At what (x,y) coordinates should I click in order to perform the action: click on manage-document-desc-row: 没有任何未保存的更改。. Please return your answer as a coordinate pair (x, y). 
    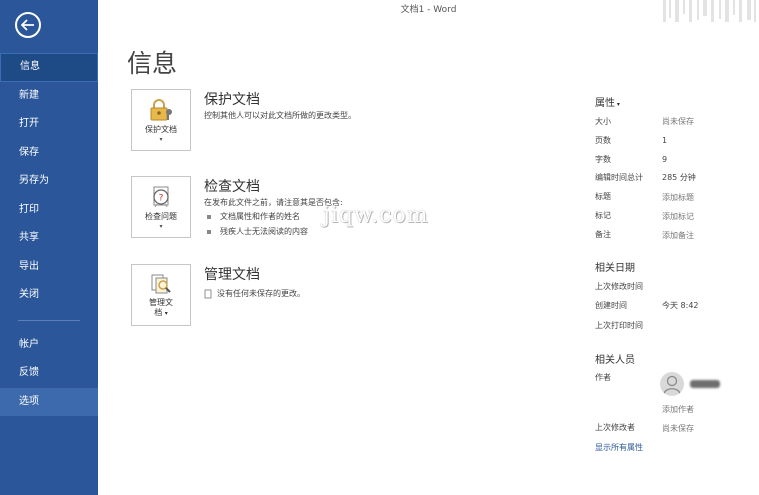
    Looking at the image, I should click on (254, 293).